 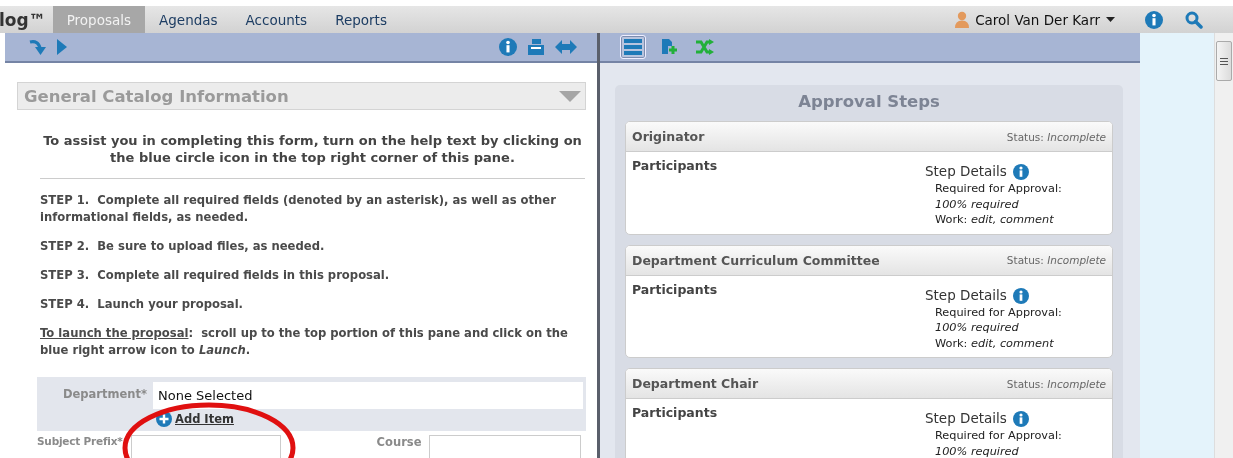 What do you see at coordinates (669, 47) in the screenshot?
I see `add-document-icon` at bounding box center [669, 47].